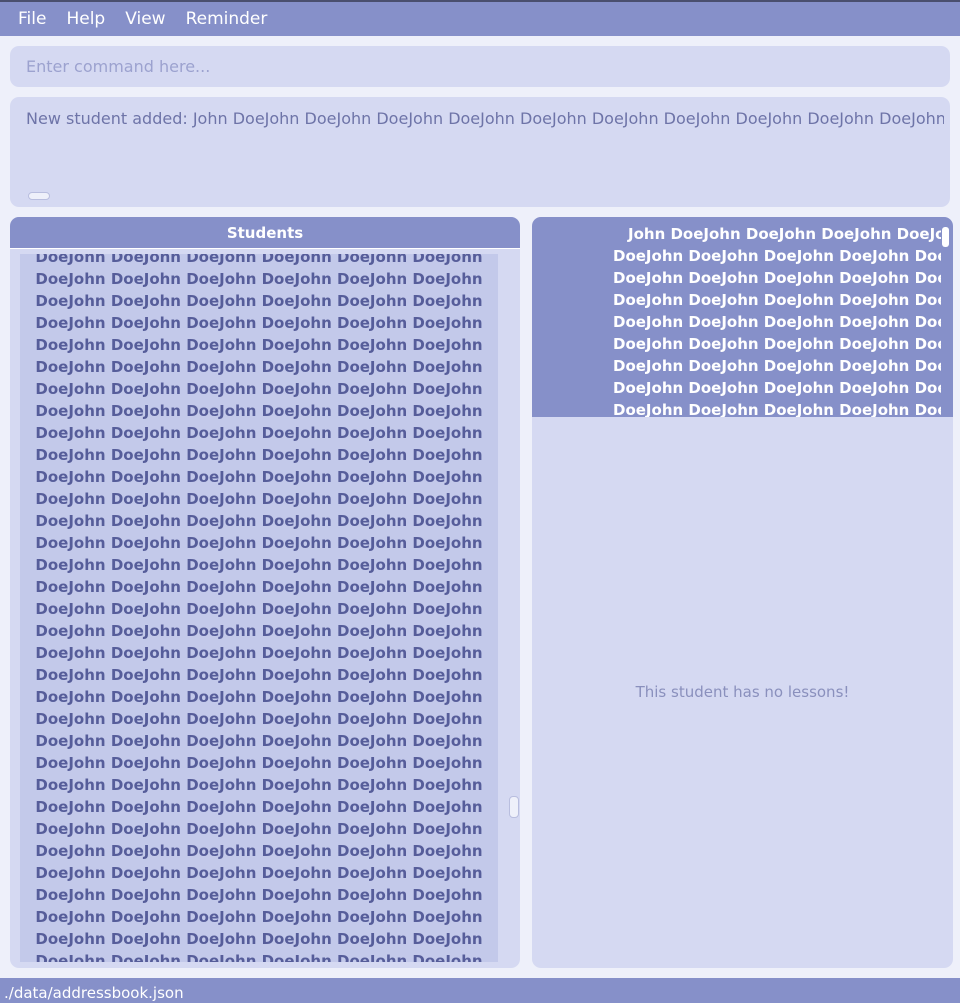  What do you see at coordinates (480, 19) in the screenshot?
I see `menu-bar: File Help View Reminder` at bounding box center [480, 19].